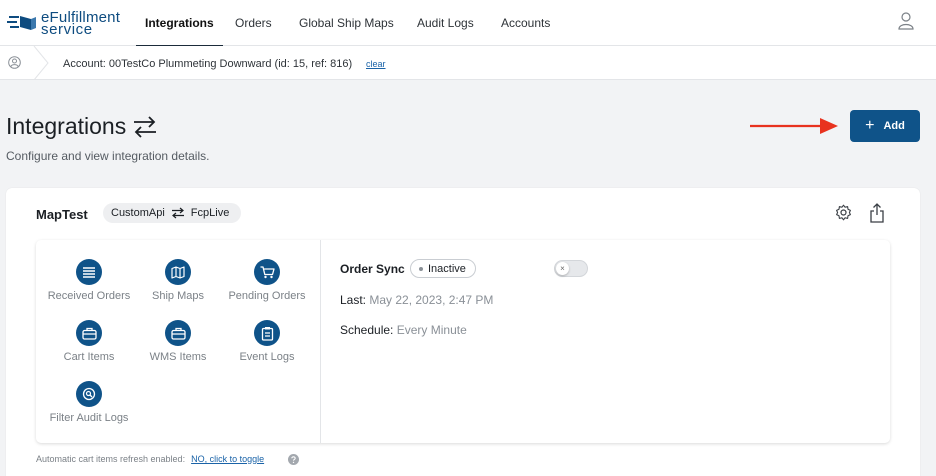 The width and height of the screenshot is (936, 476). I want to click on order-sync-title: Order Sync, so click(372, 269).